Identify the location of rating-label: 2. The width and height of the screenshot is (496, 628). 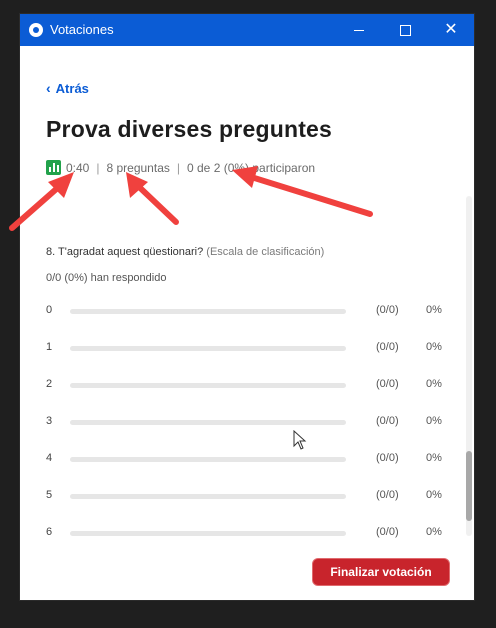
(49, 384).